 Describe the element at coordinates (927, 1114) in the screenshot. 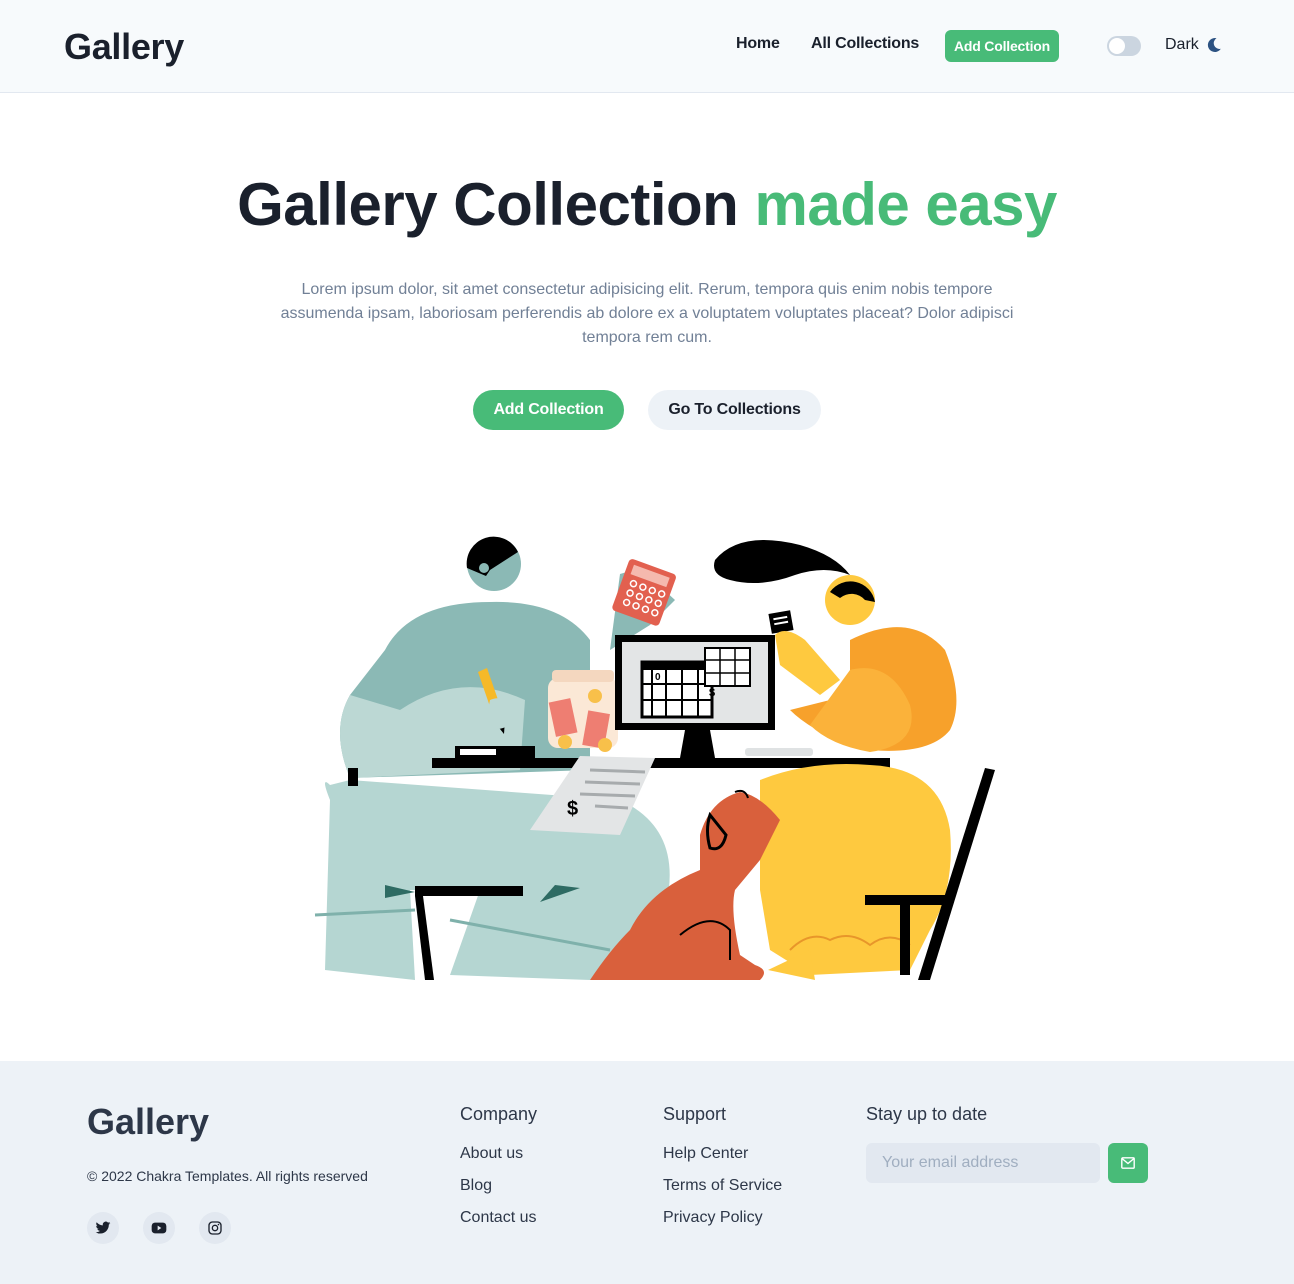

I see `newsletter-heading: Stay up to date` at that location.